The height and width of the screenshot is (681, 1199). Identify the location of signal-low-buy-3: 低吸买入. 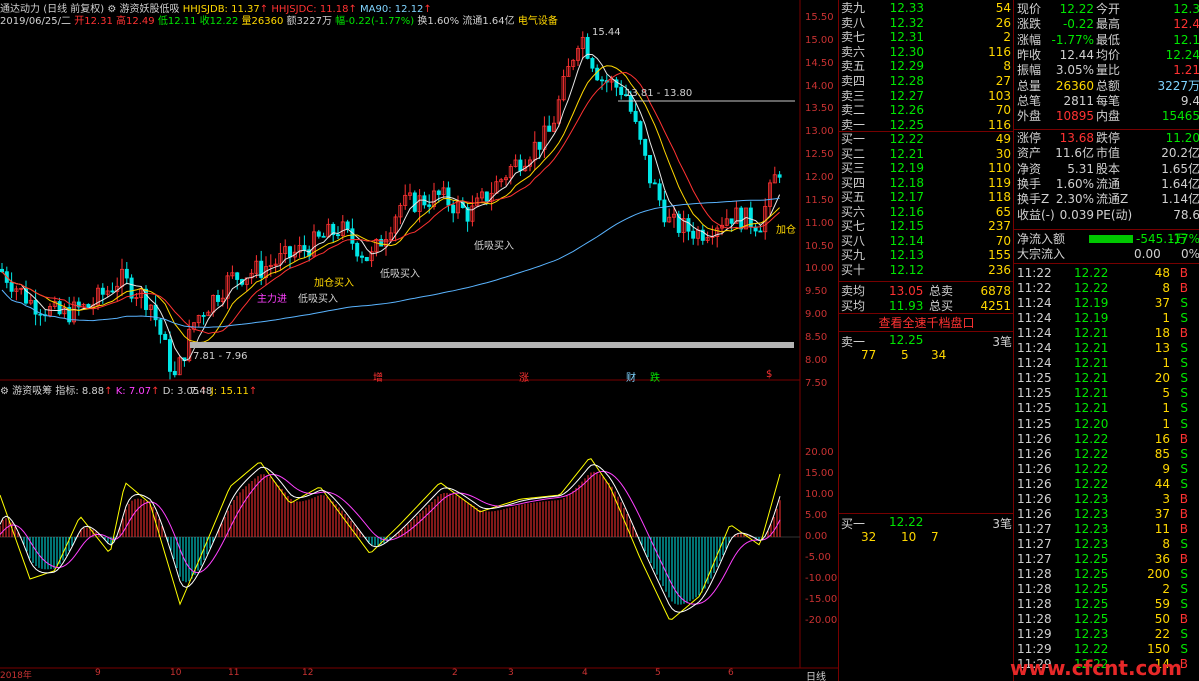
(494, 246).